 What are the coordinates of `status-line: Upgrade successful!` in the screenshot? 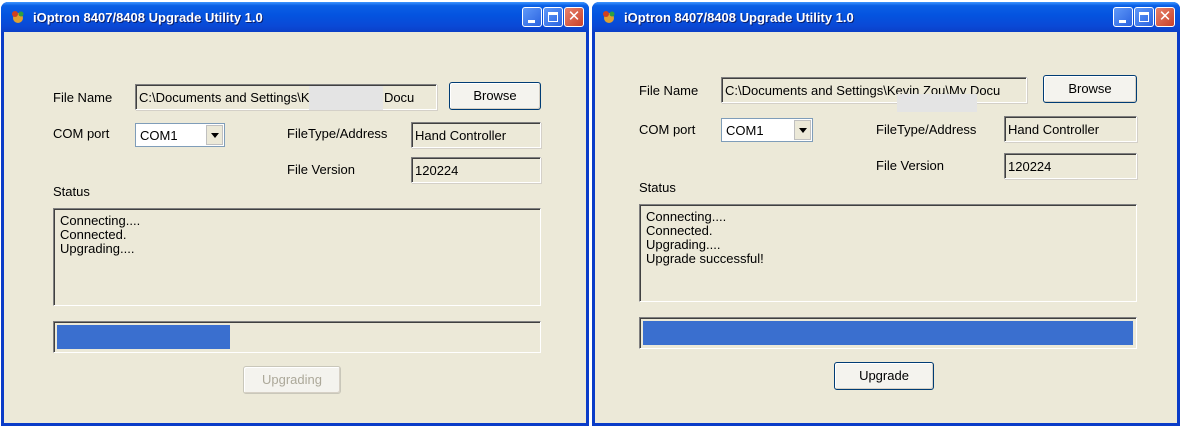 It's located at (705, 258).